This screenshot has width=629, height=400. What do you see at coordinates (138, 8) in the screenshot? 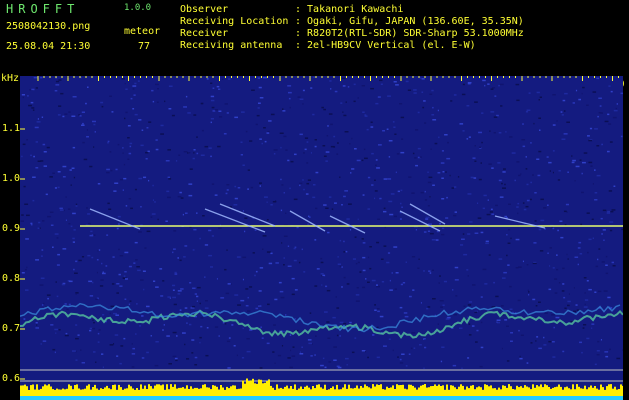
I see `app-version: 1.0.0` at bounding box center [138, 8].